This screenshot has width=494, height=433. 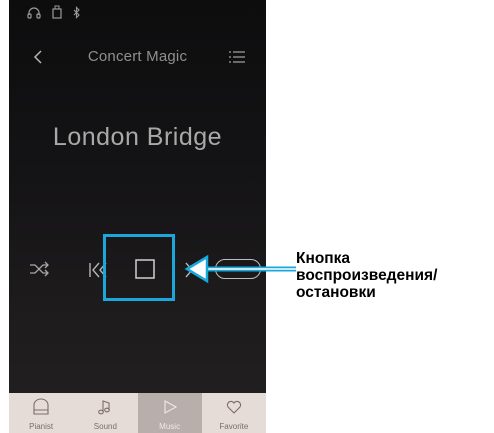 What do you see at coordinates (190, 270) in the screenshot?
I see `skip-next-icon` at bounding box center [190, 270].